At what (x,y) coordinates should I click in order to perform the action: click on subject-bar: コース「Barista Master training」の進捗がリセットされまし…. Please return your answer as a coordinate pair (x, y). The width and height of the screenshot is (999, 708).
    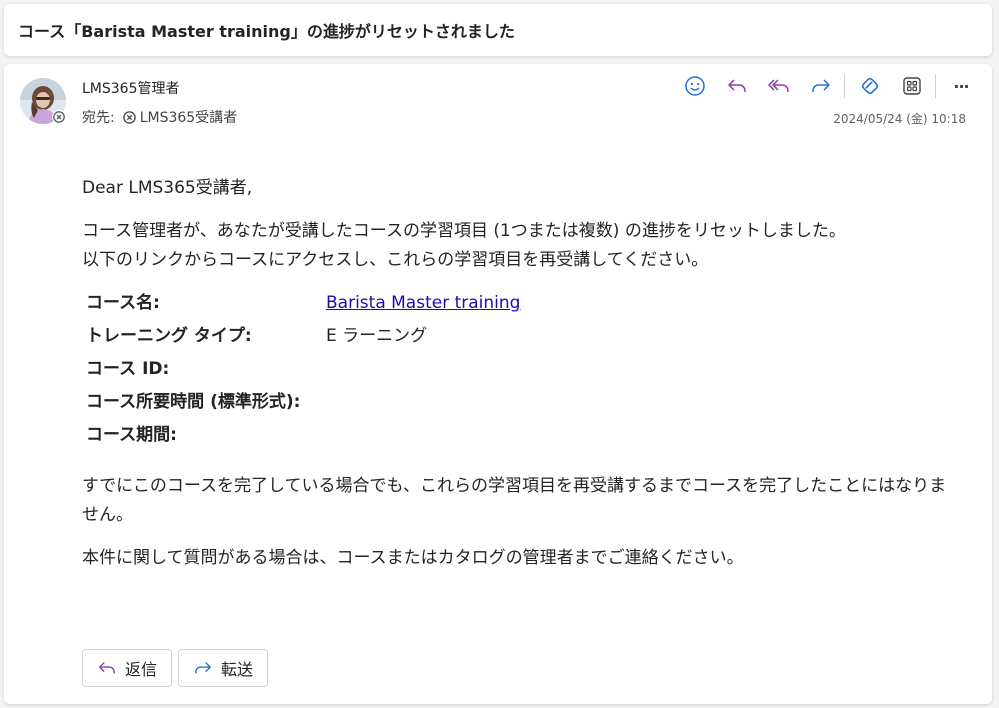
    Looking at the image, I should click on (498, 30).